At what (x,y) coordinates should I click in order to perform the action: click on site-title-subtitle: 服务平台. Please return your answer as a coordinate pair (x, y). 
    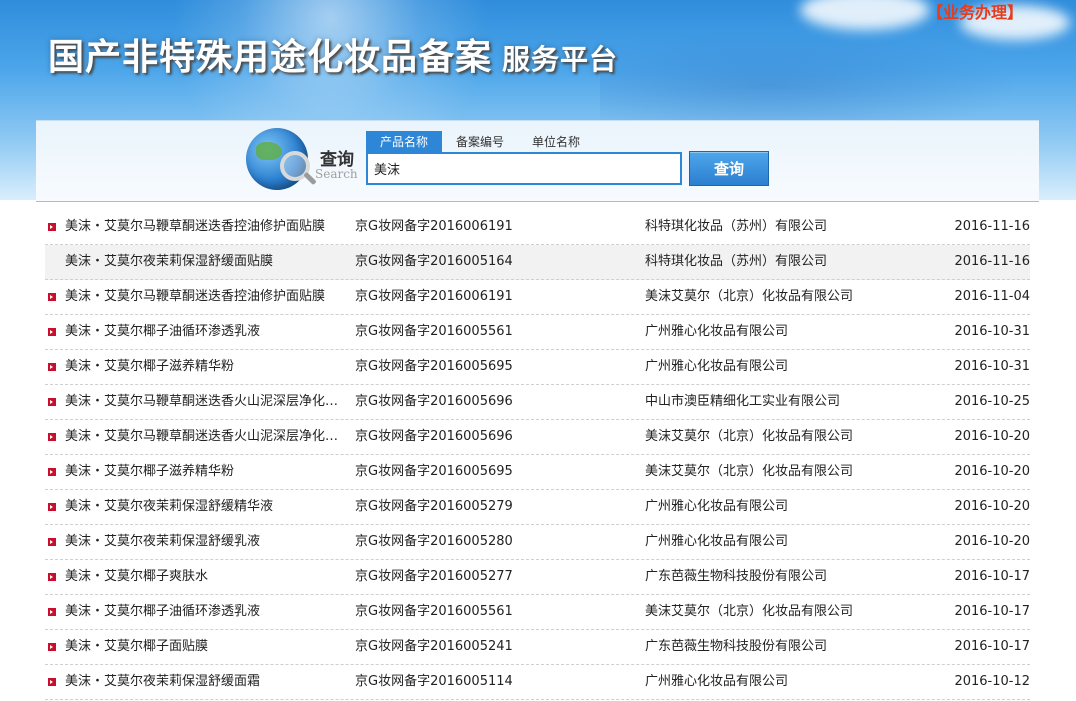
    Looking at the image, I should click on (560, 59).